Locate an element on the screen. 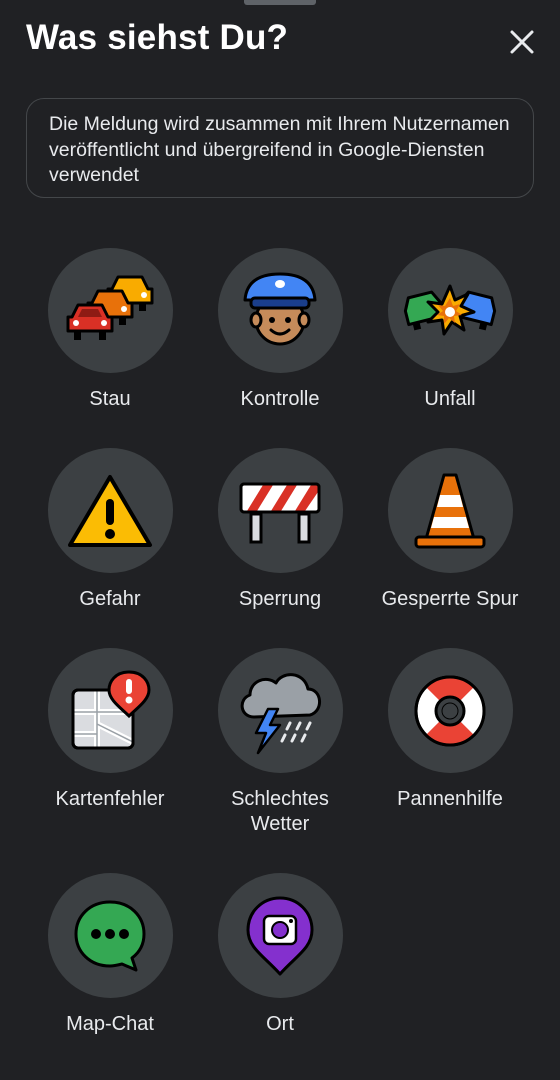  report-label: Gefahr is located at coordinates (110, 599).